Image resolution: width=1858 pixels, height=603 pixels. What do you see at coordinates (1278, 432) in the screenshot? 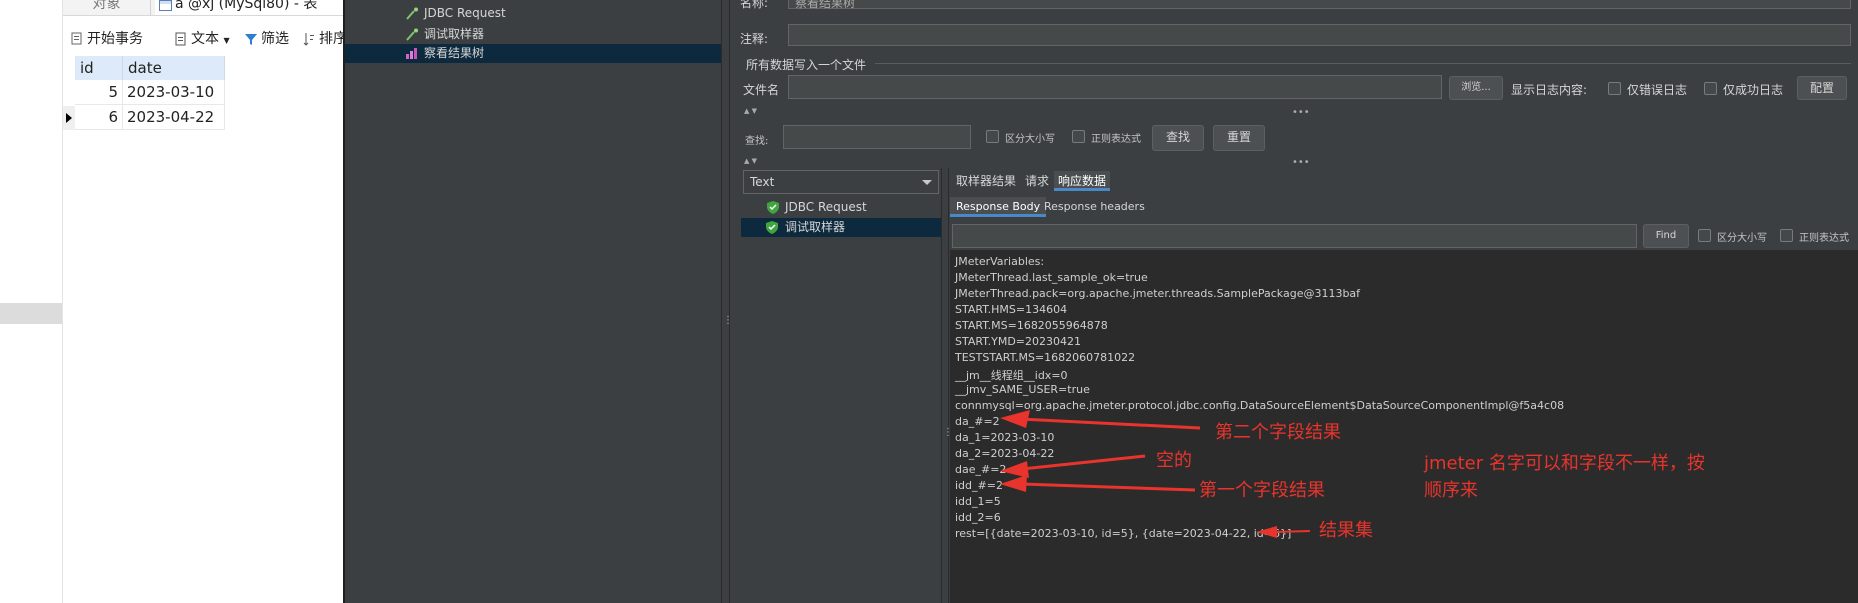
I see `annotation-second-field: 第二个字段结果` at bounding box center [1278, 432].